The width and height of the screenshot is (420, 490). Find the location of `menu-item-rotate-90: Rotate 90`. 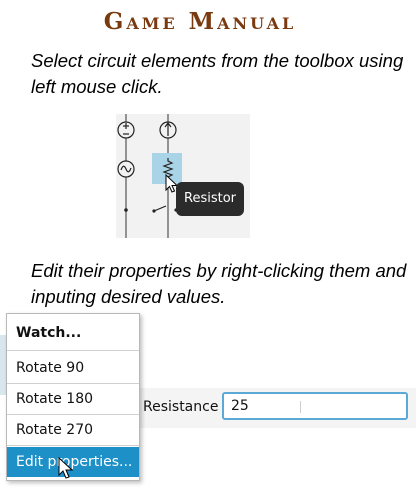

menu-item-rotate-90: Rotate 90 is located at coordinates (73, 368).